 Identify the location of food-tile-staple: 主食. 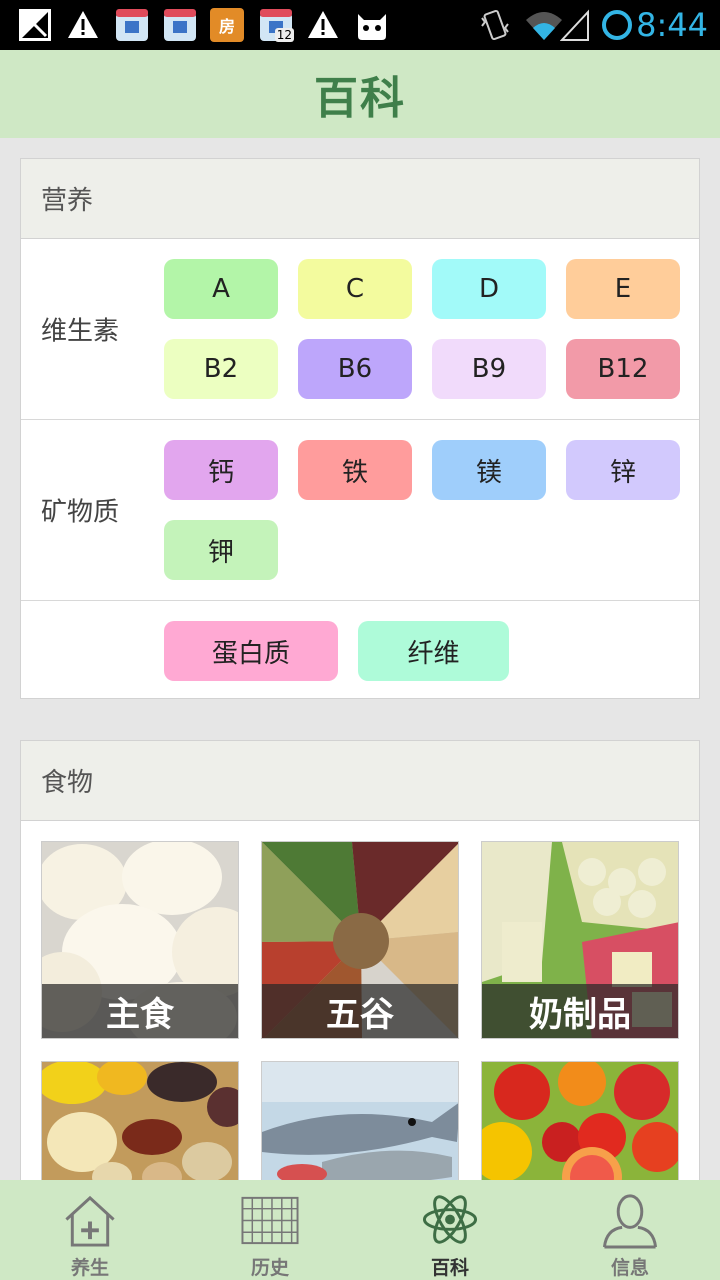
(140, 940).